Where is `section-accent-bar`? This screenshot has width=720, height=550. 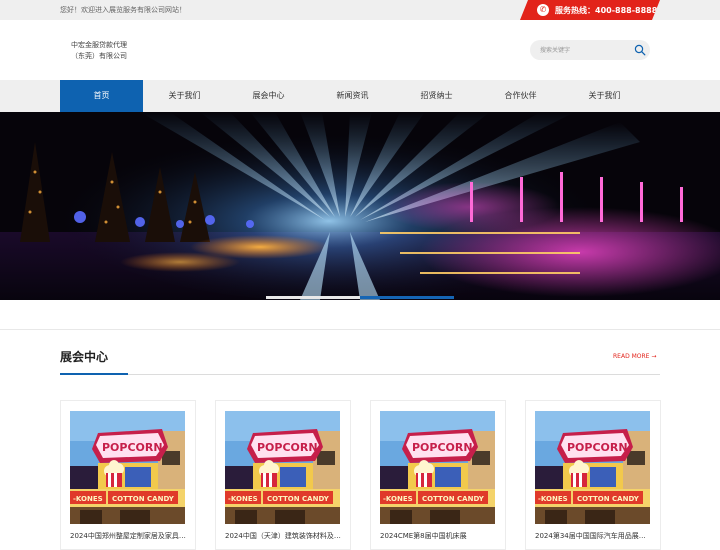 section-accent-bar is located at coordinates (94, 374).